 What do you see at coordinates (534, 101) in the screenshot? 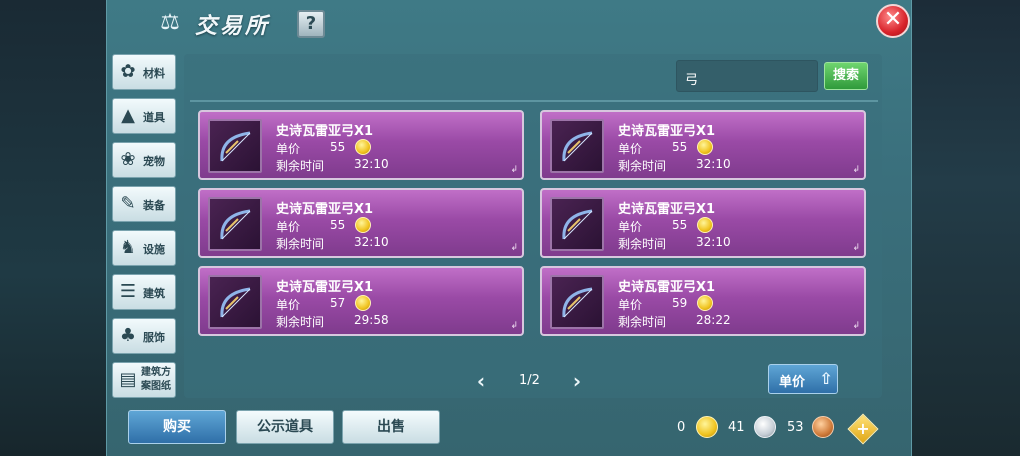
I see `divider` at bounding box center [534, 101].